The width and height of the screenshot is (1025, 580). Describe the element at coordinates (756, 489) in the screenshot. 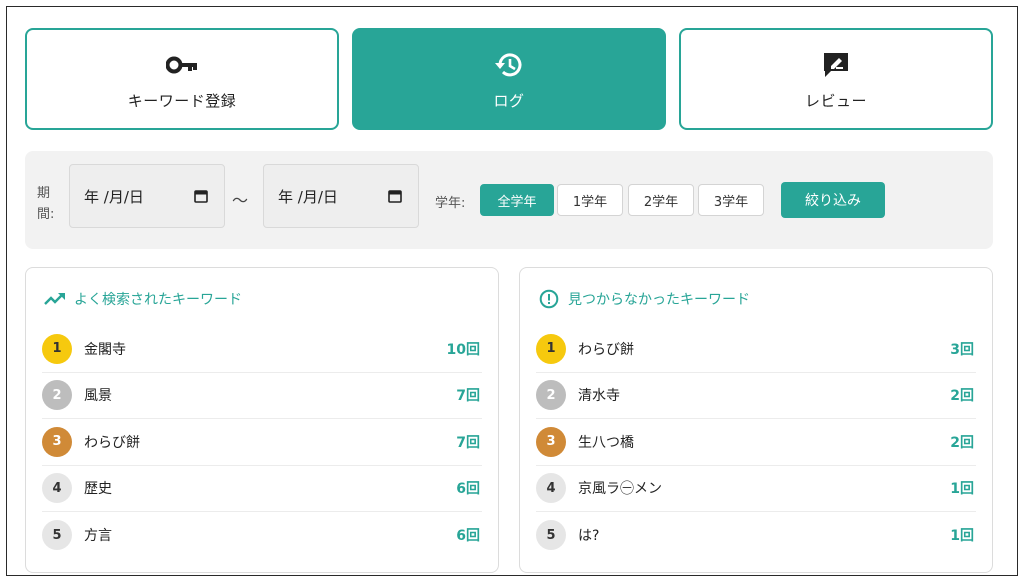

I see `list-item: 4 京風ラ㊀メン 1回` at that location.